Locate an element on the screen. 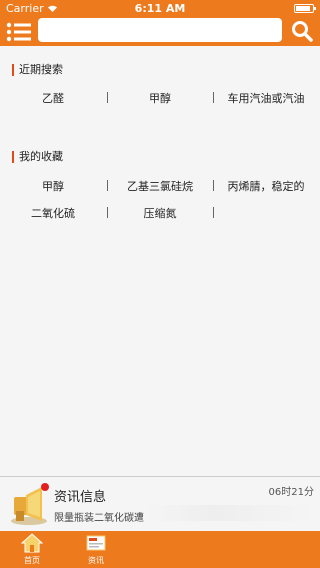 The width and height of the screenshot is (320, 568). news-time: 06时21分 is located at coordinates (291, 492).